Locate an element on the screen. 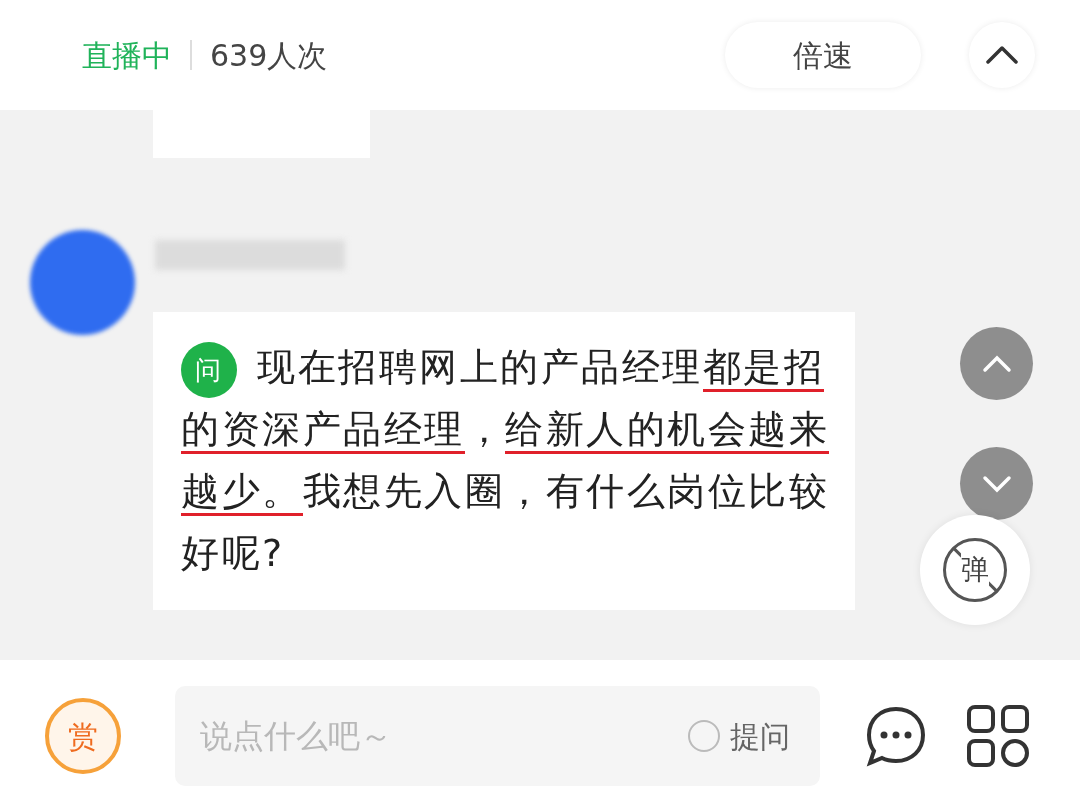 This screenshot has width=1080, height=812. ask-option: 提问 is located at coordinates (739, 736).